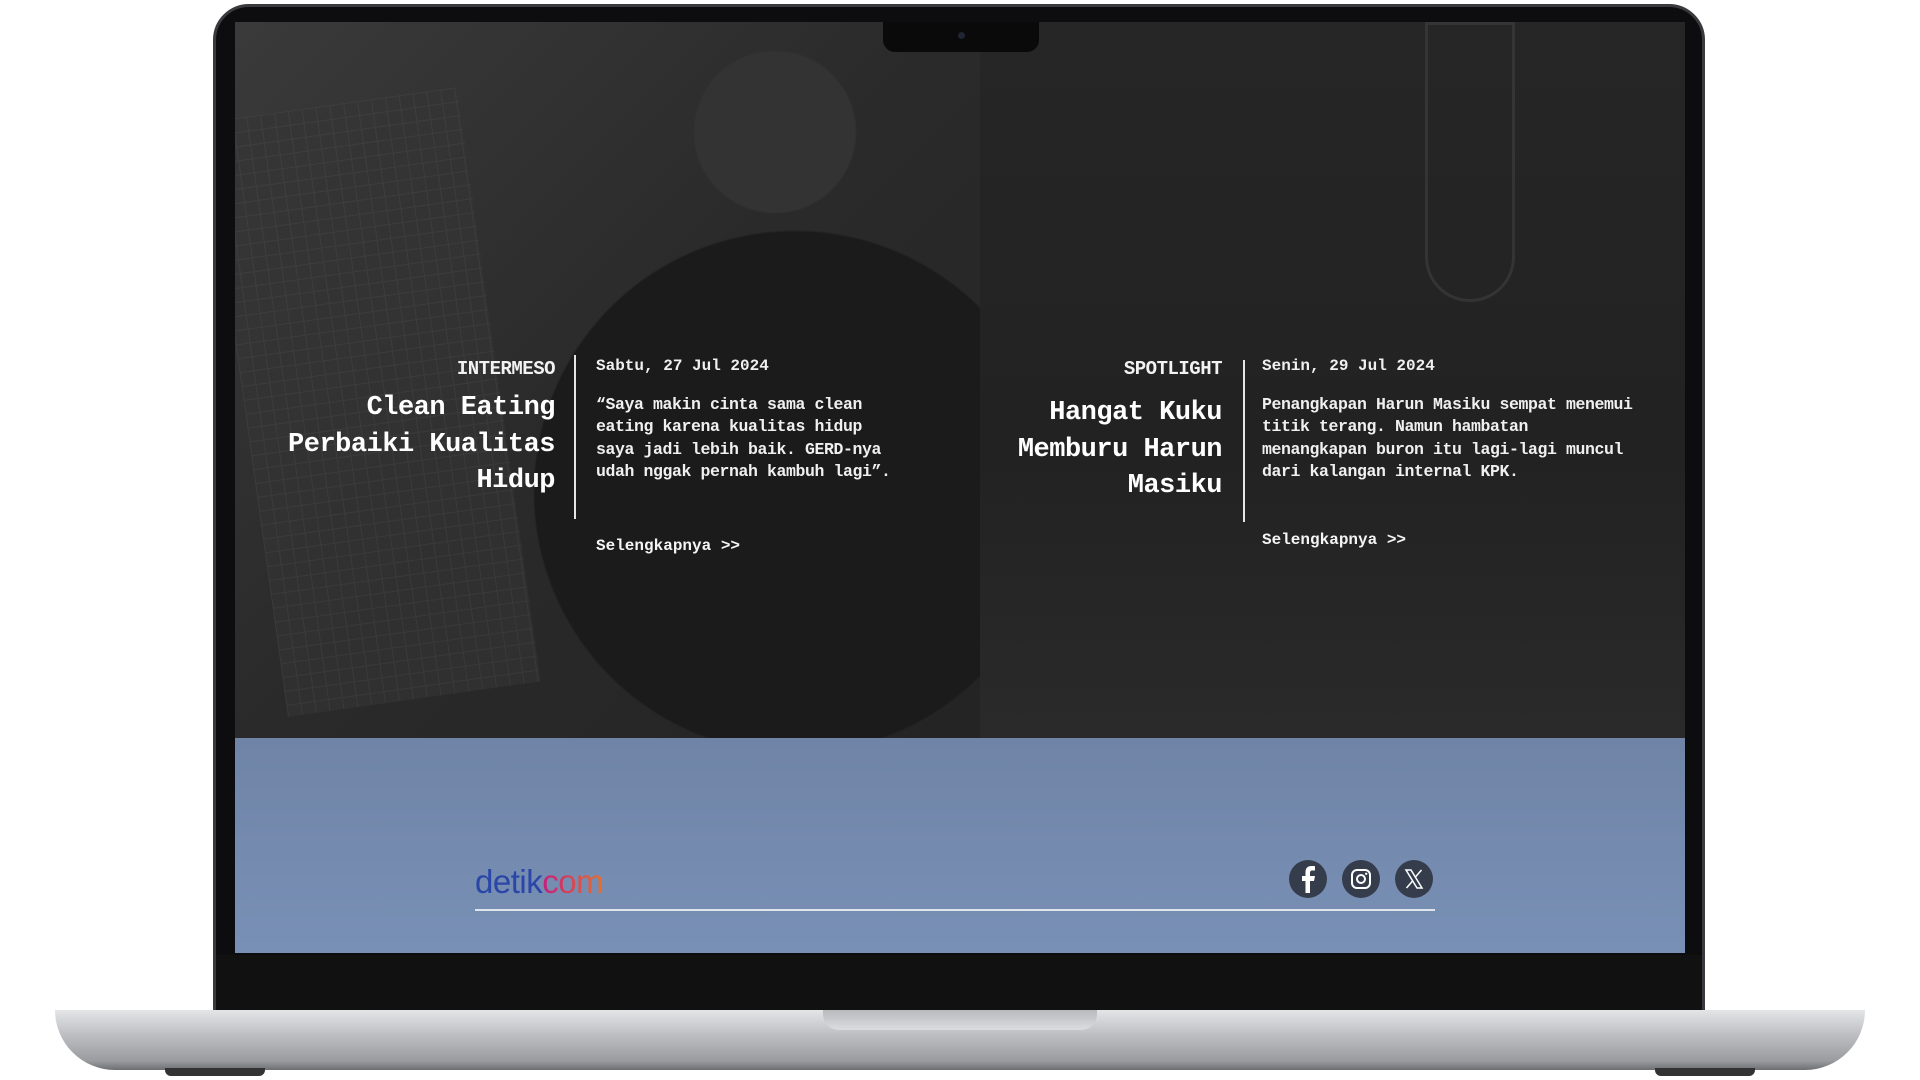  I want to click on x-button, so click(1414, 879).